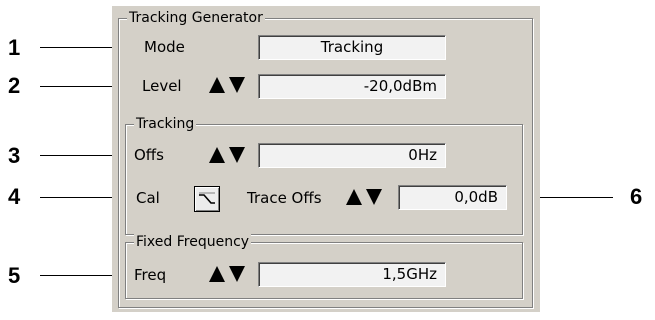 This screenshot has height=320, width=655. I want to click on trace-offs-spin, so click(365, 198).